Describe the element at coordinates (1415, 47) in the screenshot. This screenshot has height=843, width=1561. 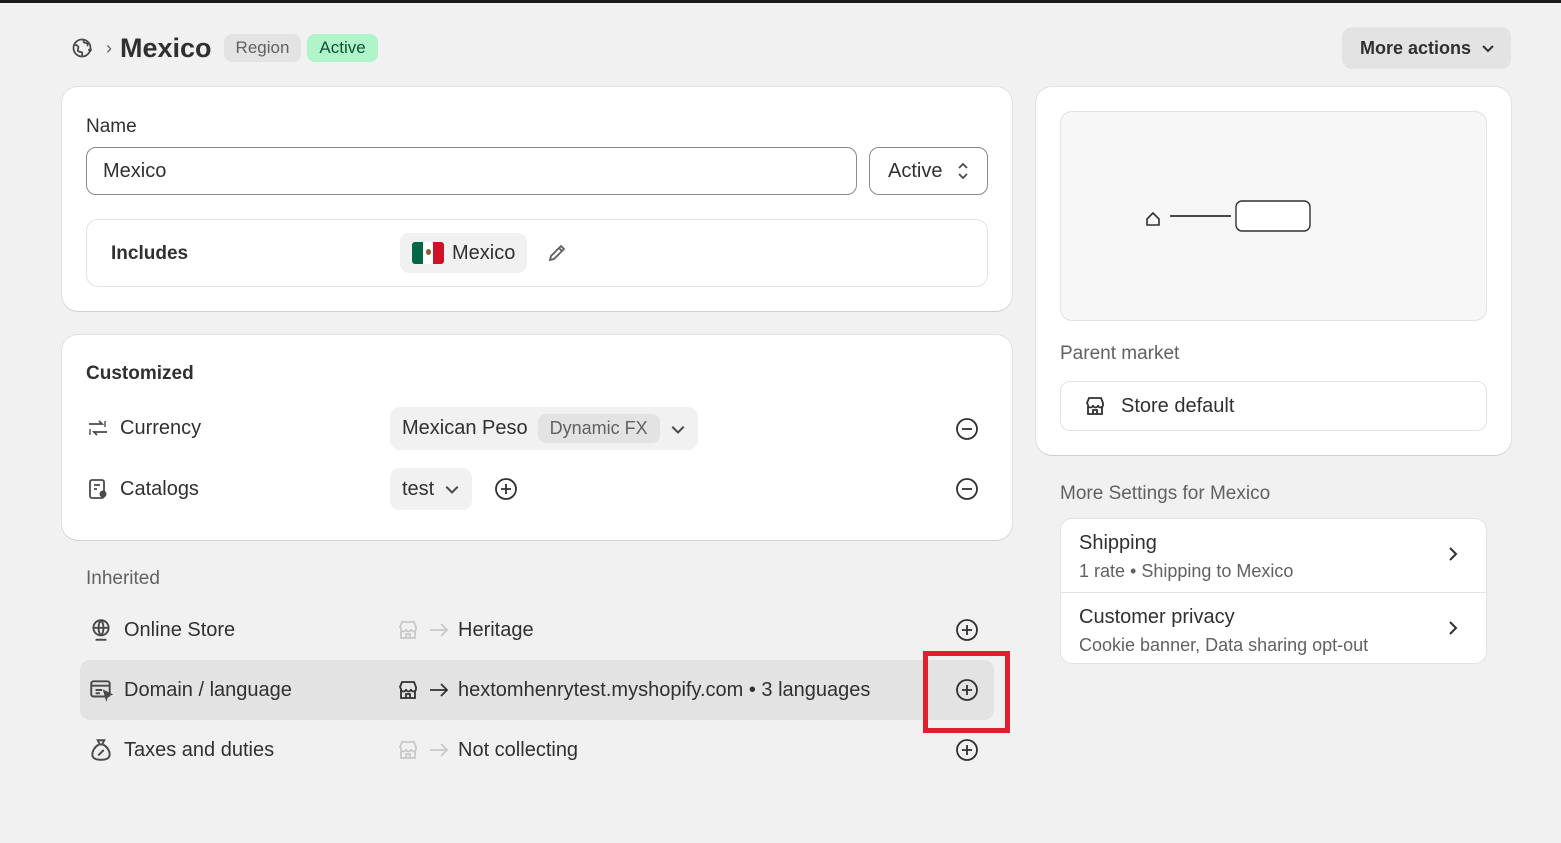
I see `more-actions-label: More actions` at that location.